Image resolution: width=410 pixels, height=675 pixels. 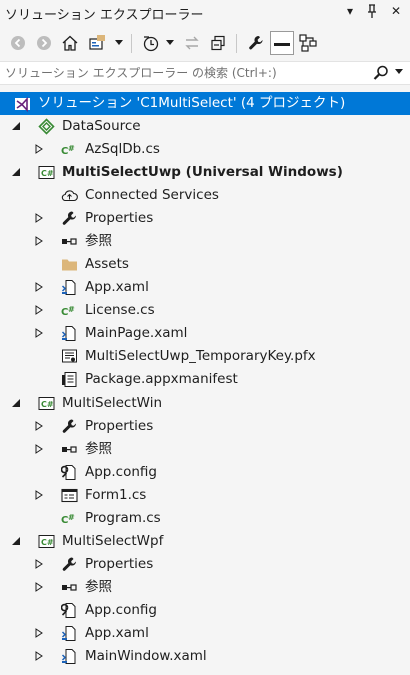 I want to click on tree-item-label: Form1.cs, so click(x=116, y=495).